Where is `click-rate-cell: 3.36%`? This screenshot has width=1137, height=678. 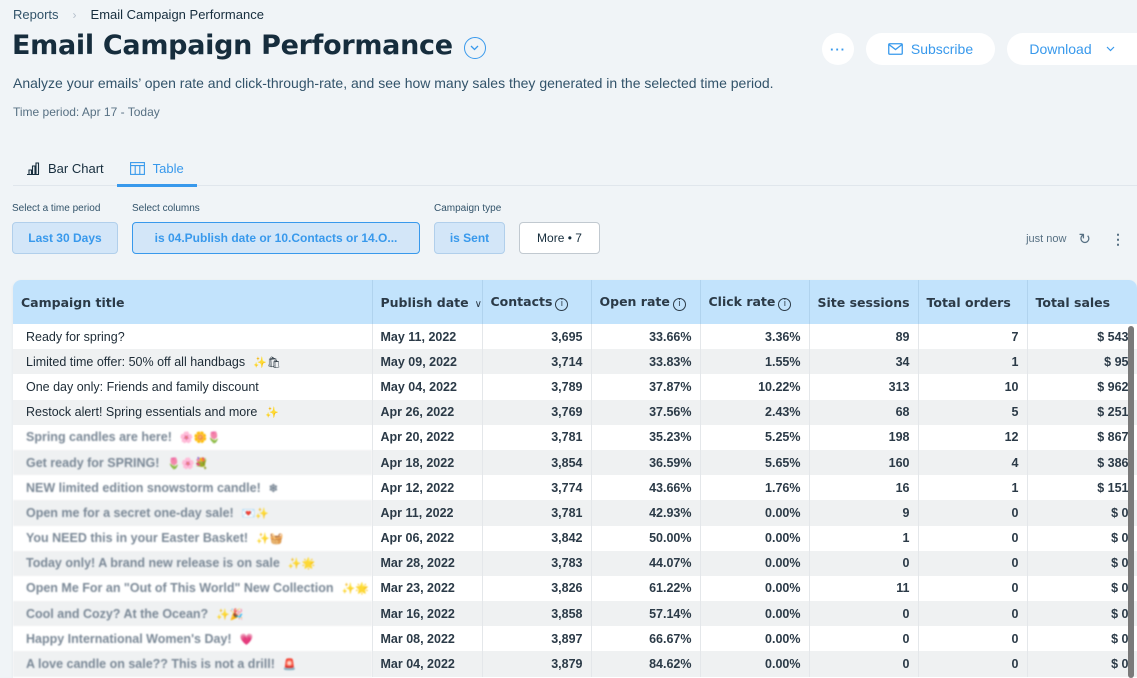
click-rate-cell: 3.36% is located at coordinates (755, 337).